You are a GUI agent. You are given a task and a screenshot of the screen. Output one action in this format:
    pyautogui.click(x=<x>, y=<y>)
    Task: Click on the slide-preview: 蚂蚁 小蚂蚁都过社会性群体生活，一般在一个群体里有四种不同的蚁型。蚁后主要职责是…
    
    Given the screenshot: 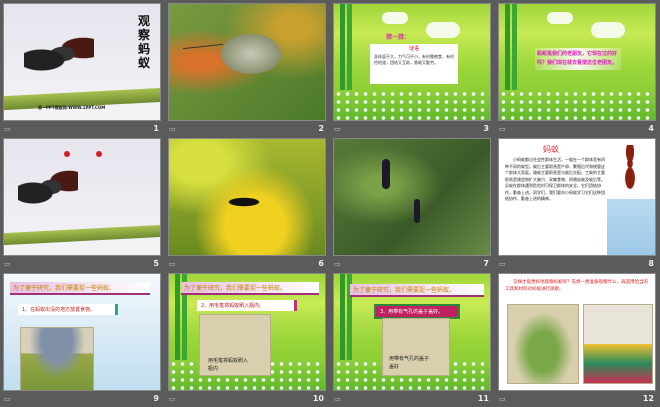 What is the action you would take?
    pyautogui.click(x=577, y=197)
    